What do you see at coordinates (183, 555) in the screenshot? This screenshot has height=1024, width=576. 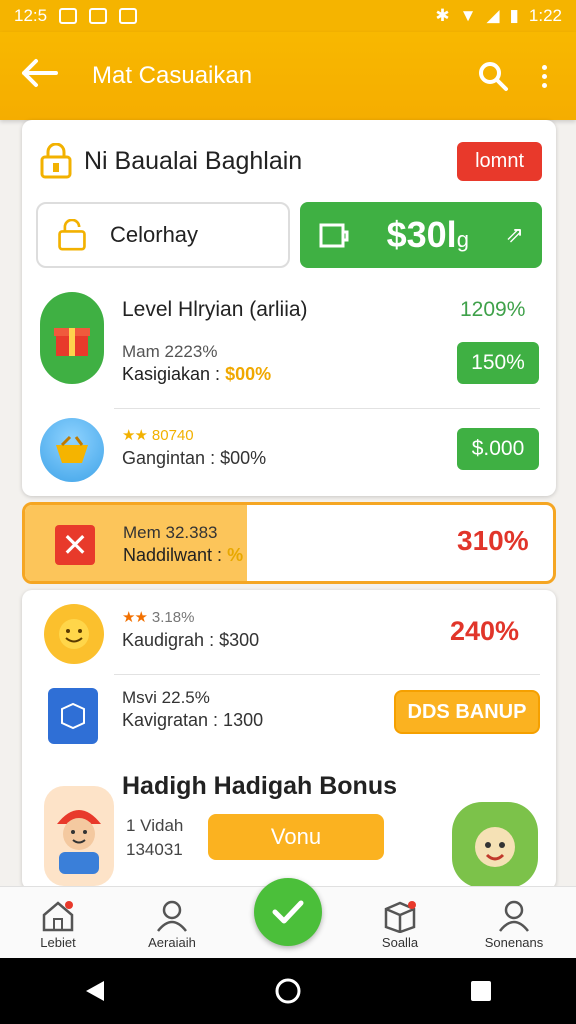 I see `row-detail: Naddilwant : %` at bounding box center [183, 555].